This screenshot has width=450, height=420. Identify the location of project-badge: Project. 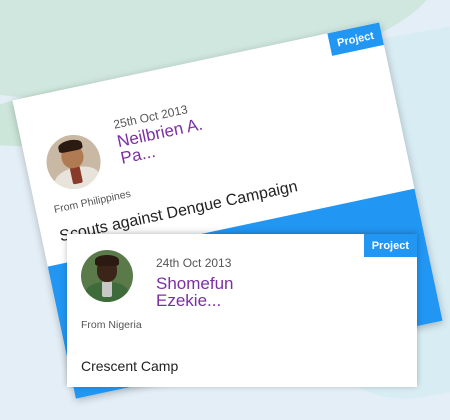
(390, 245).